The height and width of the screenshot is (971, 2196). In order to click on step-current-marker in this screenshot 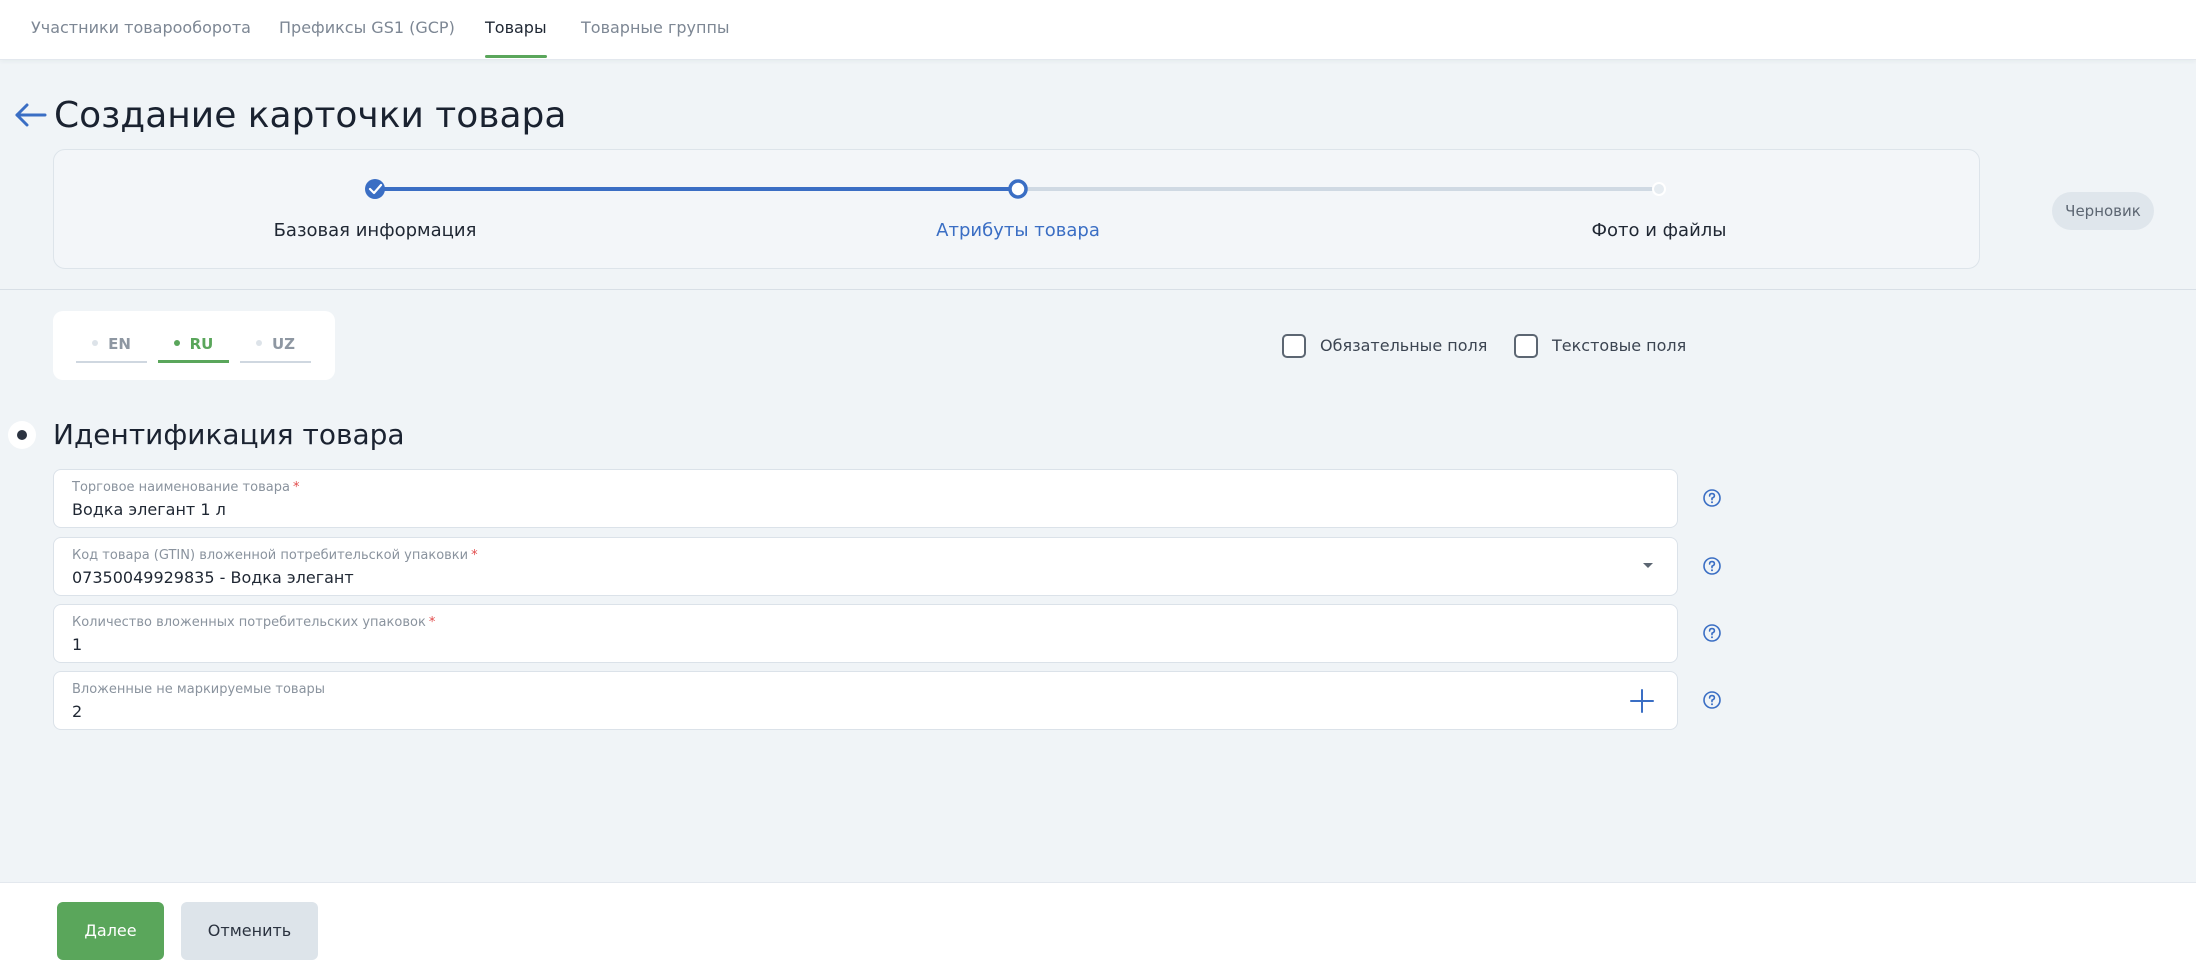, I will do `click(1018, 189)`.